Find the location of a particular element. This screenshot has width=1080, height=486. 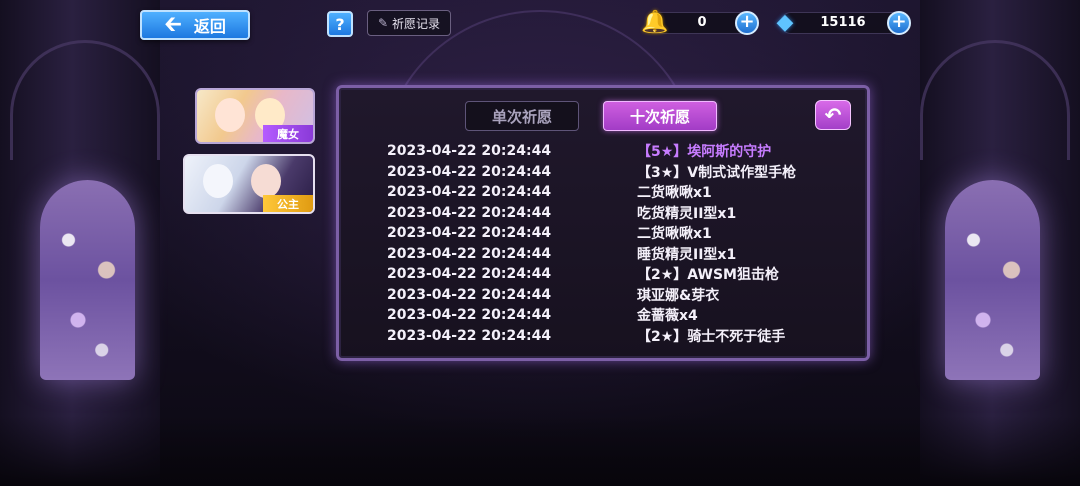

record-item: 吃货精灵II型x1 is located at coordinates (687, 213).